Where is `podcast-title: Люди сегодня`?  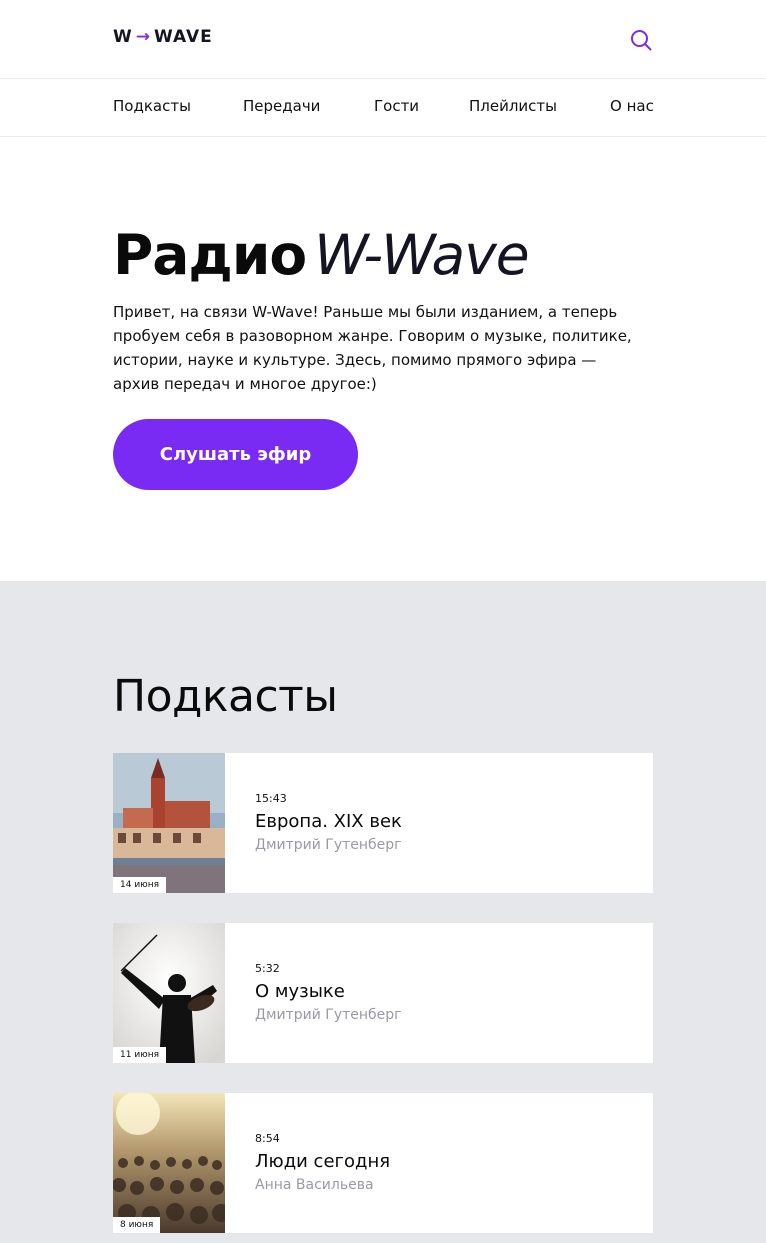
podcast-title: Люди сегодня is located at coordinates (323, 1161).